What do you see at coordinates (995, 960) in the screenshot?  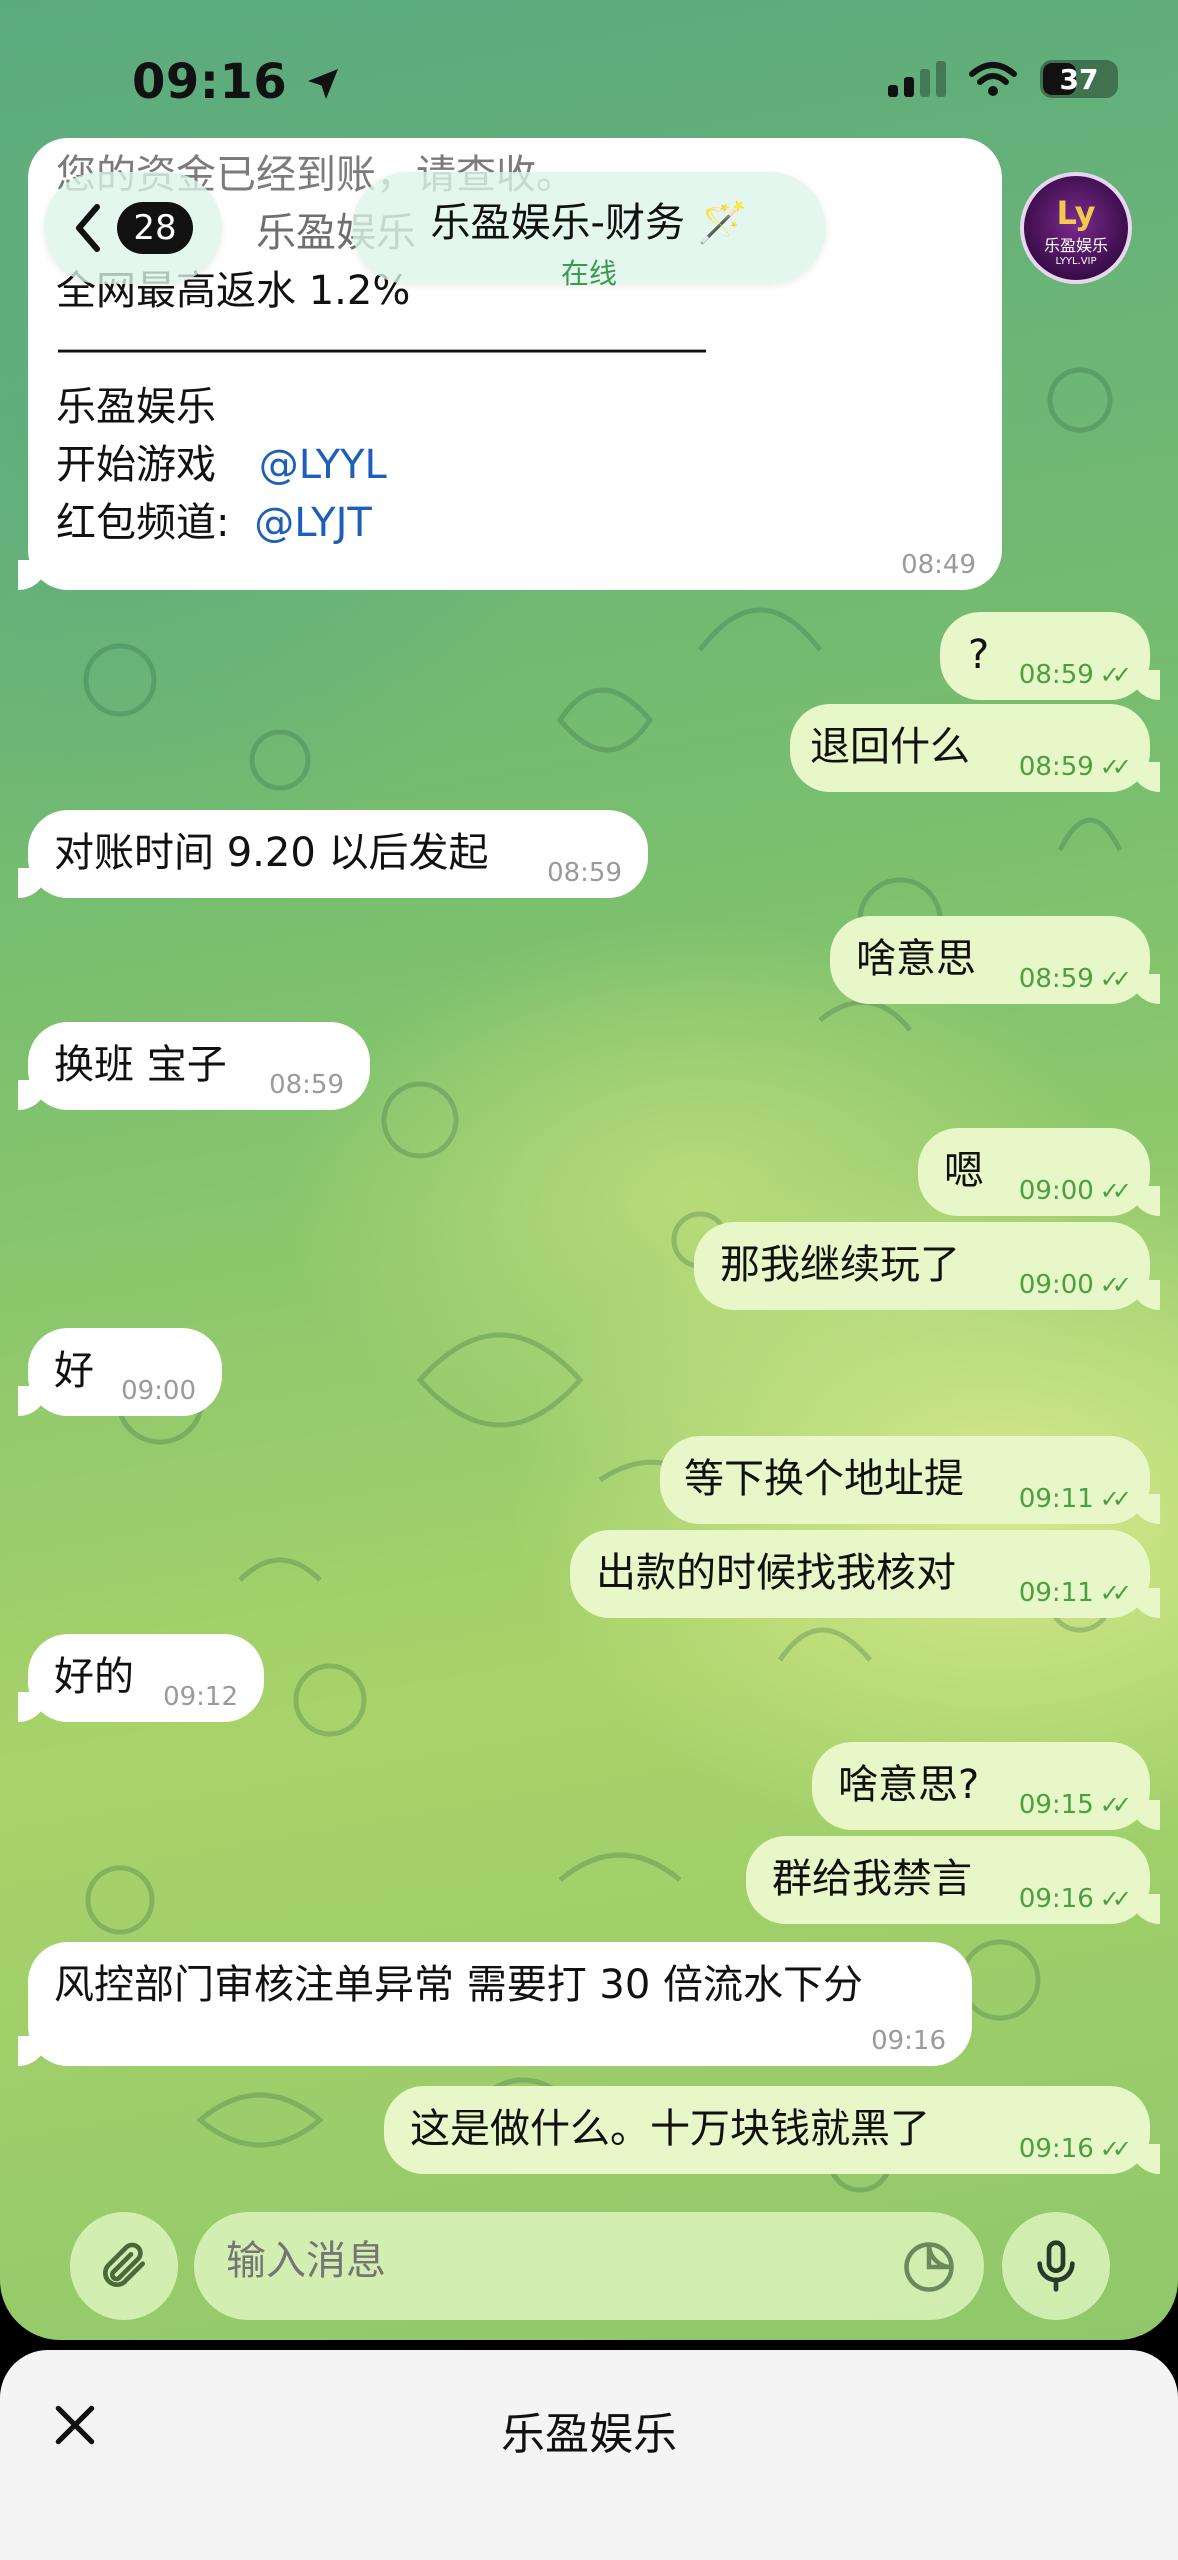 I see `outgoing-message: 啥意思 08:59 ✓✓` at bounding box center [995, 960].